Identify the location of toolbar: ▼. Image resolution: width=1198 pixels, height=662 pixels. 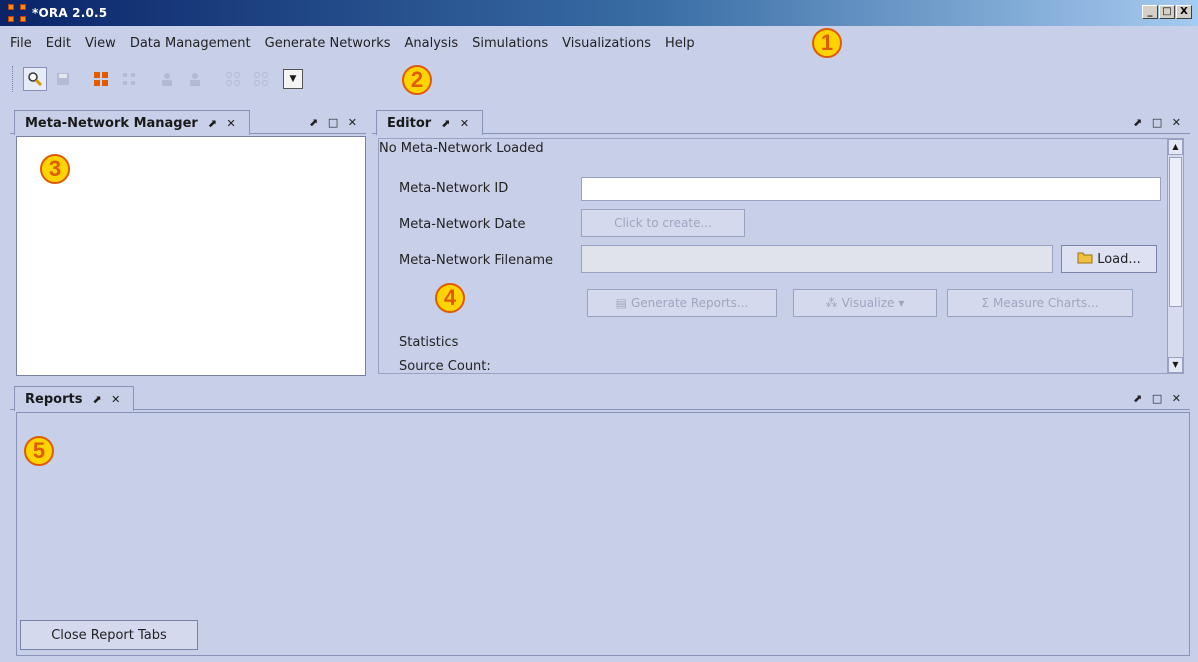
(599, 79).